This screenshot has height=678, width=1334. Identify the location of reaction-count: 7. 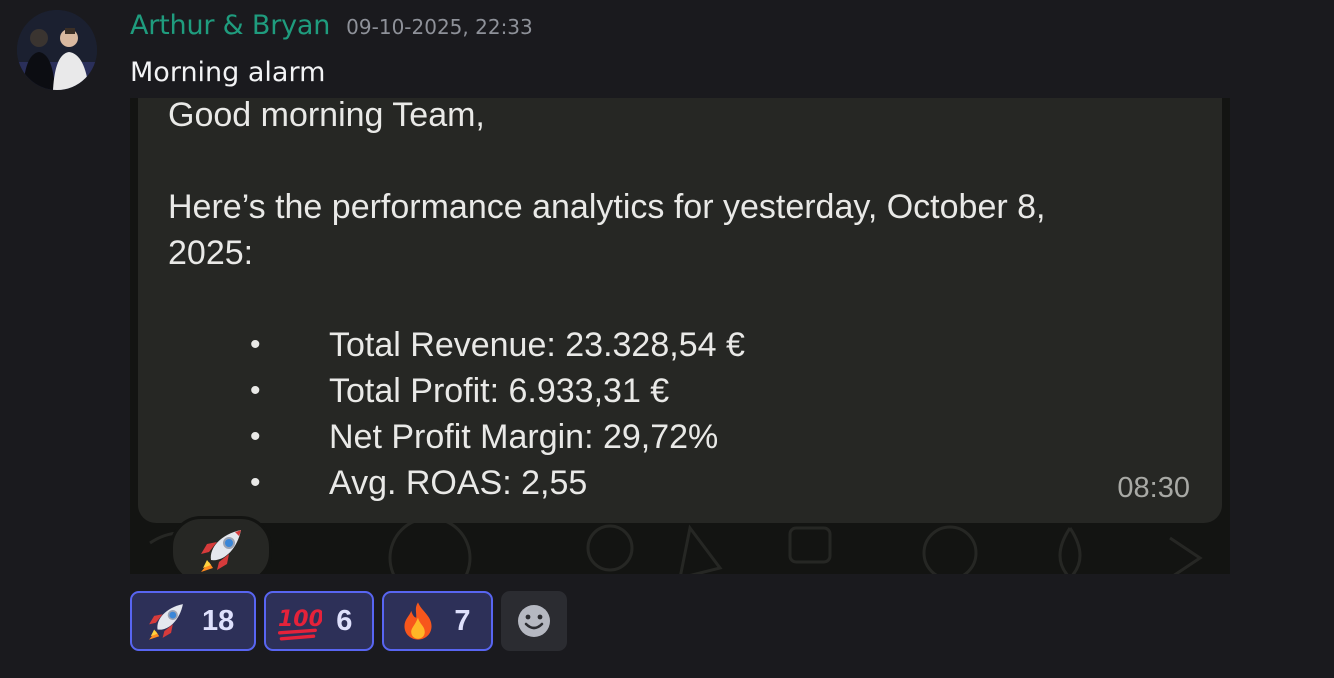
(462, 620).